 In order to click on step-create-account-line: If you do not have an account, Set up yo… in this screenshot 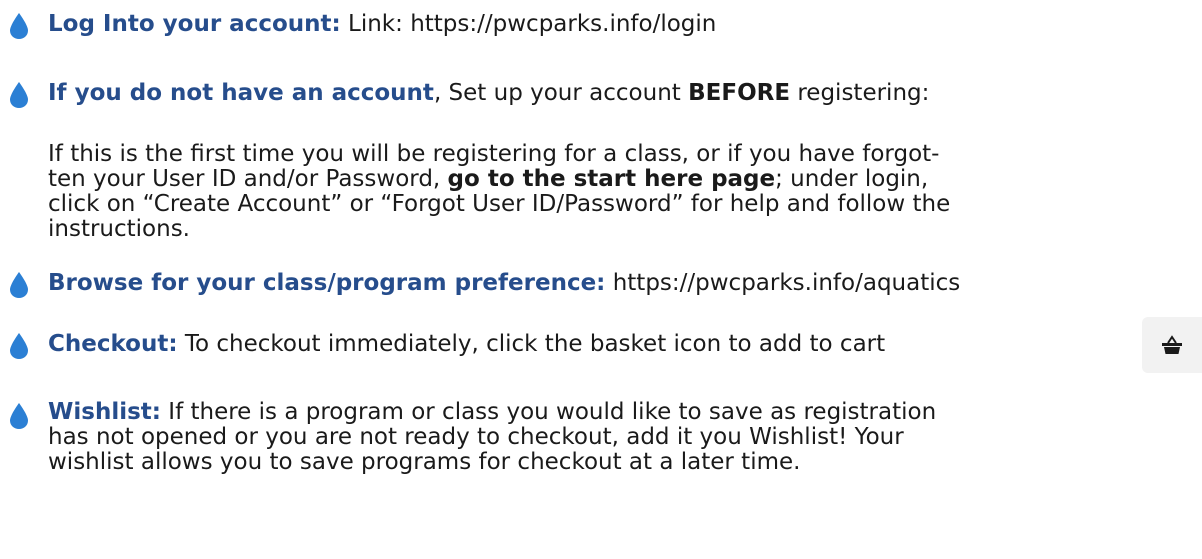, I will do `click(488, 93)`.